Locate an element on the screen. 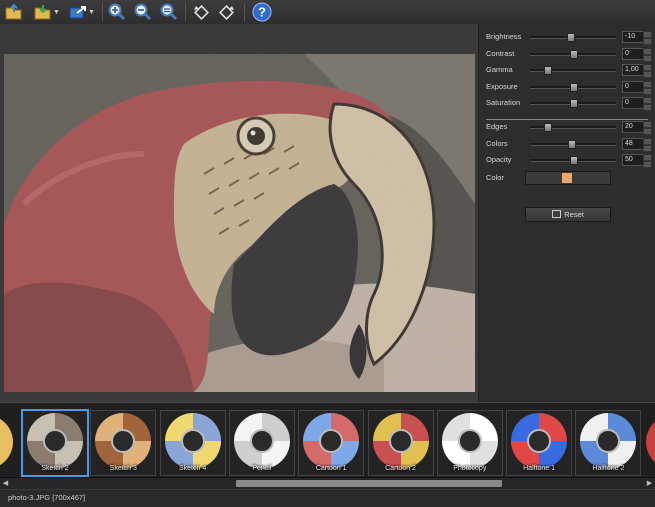 The width and height of the screenshot is (655, 507). colors-value-field: 48 is located at coordinates (633, 143).